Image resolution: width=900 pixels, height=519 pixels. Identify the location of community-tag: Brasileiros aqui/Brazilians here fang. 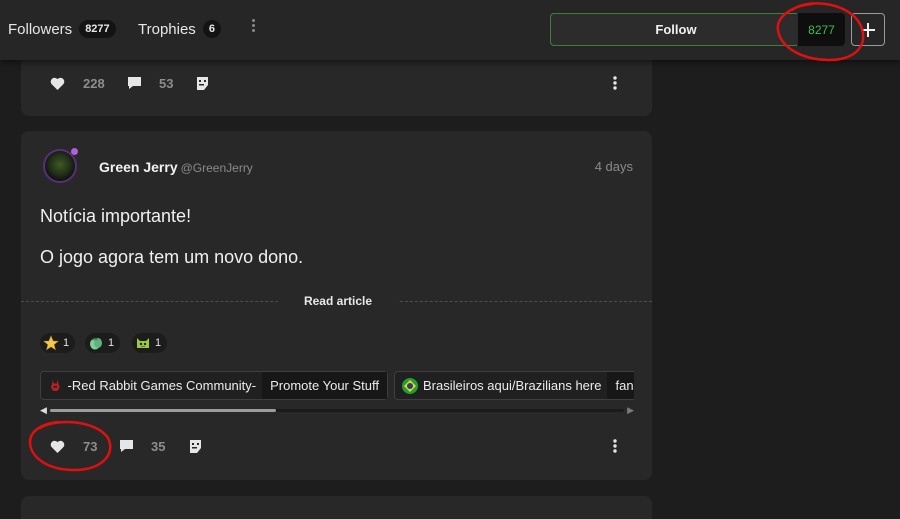
(514, 385).